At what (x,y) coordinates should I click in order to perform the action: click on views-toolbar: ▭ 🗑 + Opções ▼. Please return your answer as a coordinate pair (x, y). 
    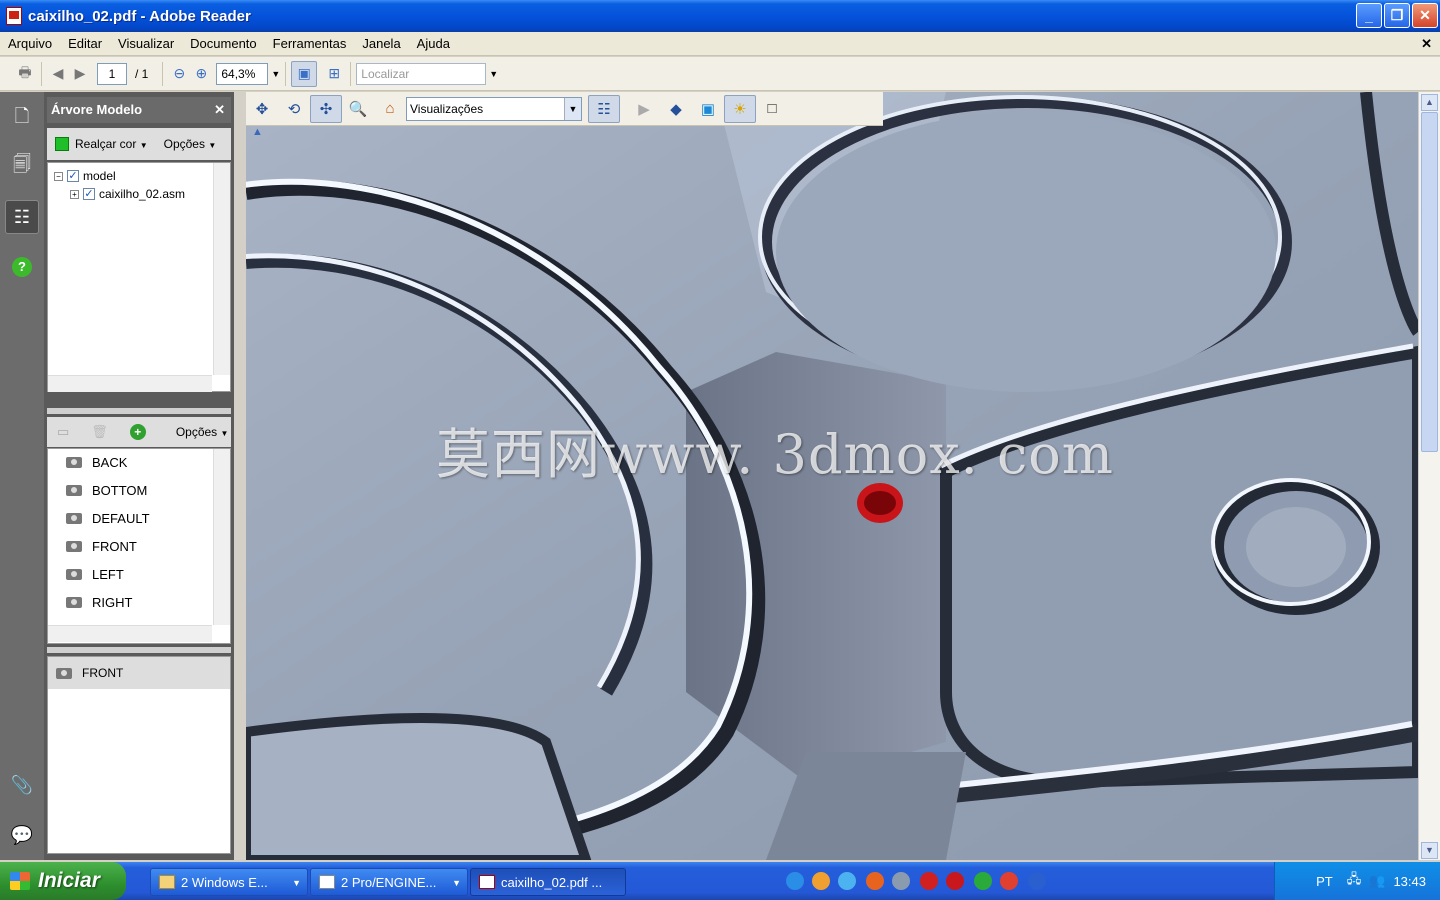
    Looking at the image, I should click on (139, 432).